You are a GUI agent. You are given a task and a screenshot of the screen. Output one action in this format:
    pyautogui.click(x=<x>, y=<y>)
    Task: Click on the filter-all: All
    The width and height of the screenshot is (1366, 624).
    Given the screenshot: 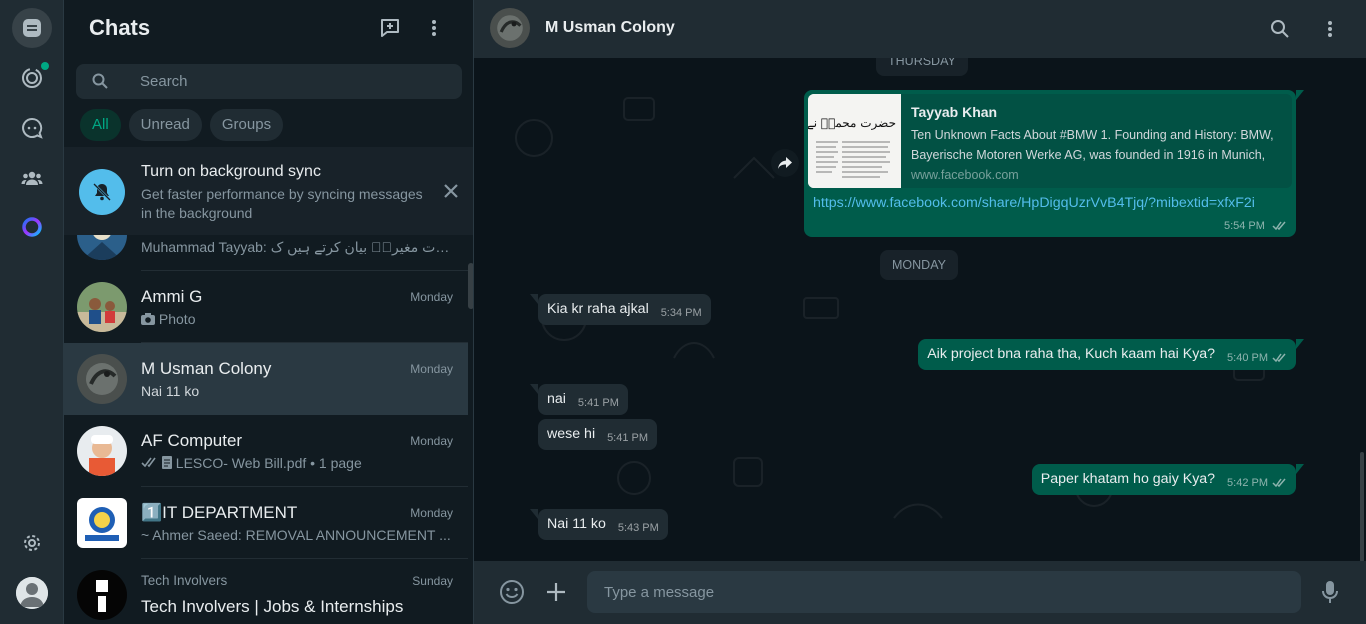 What is the action you would take?
    pyautogui.click(x=100, y=125)
    